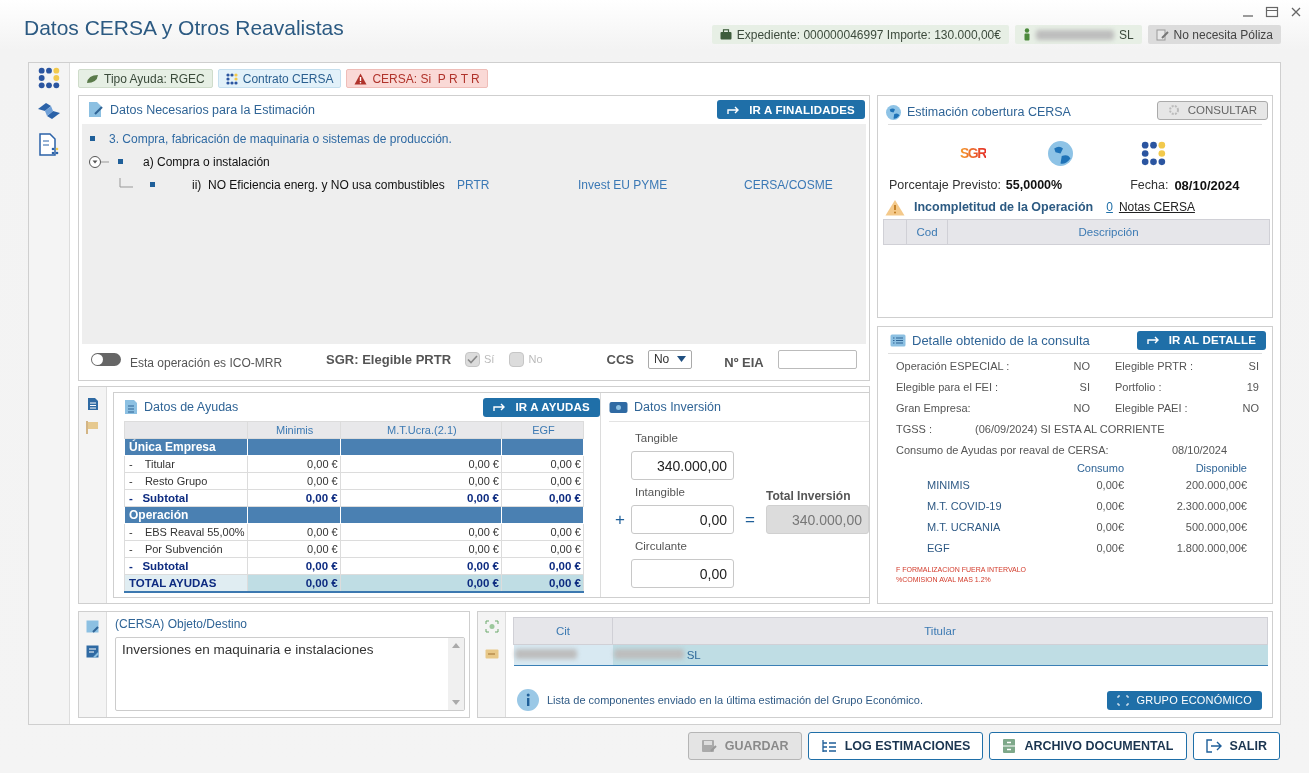 This screenshot has width=1309, height=773. What do you see at coordinates (186, 549) in the screenshot?
I see `table-cell: - Por Subvención` at bounding box center [186, 549].